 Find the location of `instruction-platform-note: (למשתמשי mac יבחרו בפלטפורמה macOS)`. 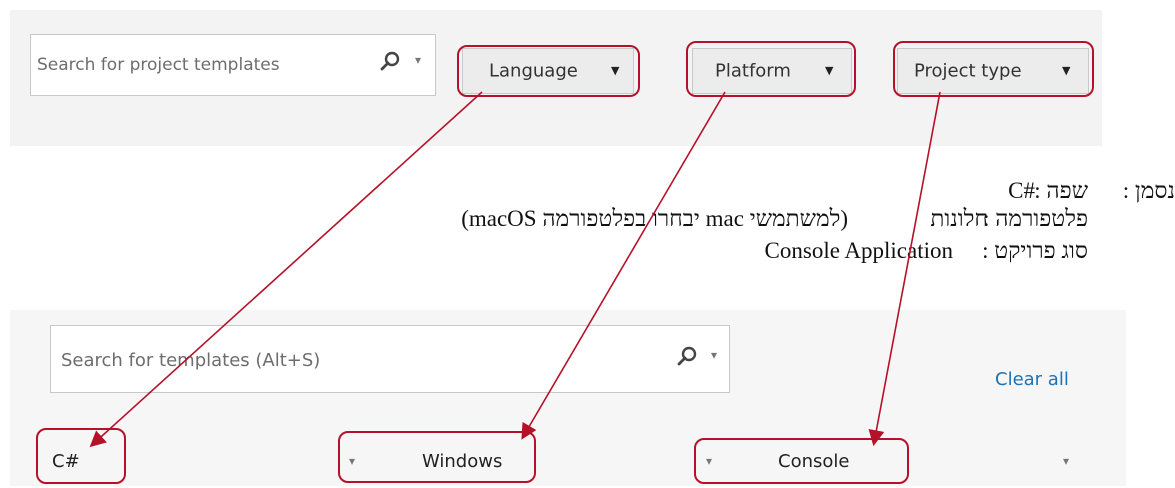

instruction-platform-note: (למשתמשי mac יבחרו בפלטפורמה macOS) is located at coordinates (654, 218).